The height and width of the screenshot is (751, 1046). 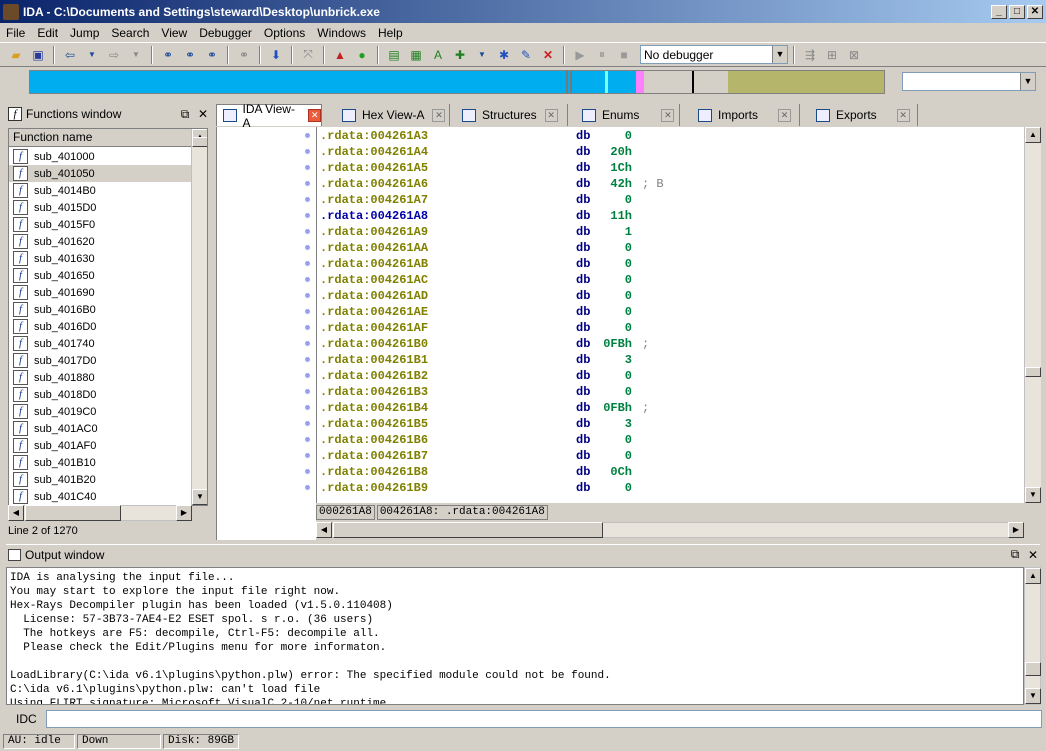 I want to click on forward-arrow-icon: ⇨, so click(x=114, y=55).